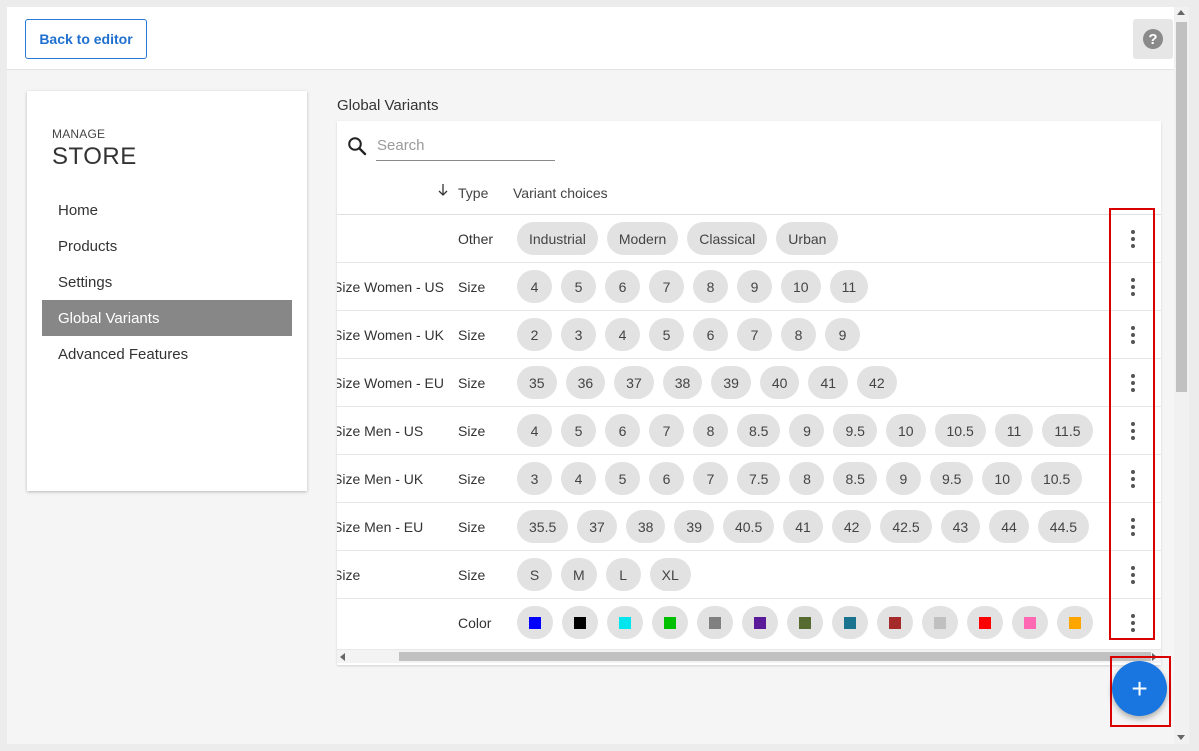  Describe the element at coordinates (465, 146) in the screenshot. I see `search-input` at that location.